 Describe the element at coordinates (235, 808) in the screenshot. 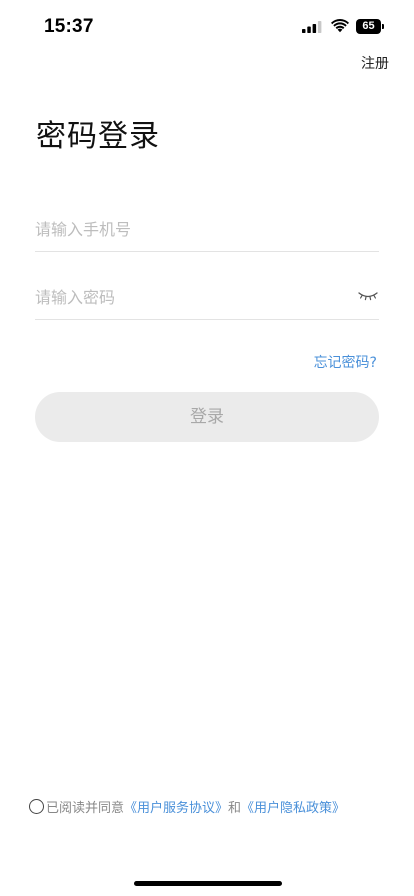

I see `agreement-conjunction: 和` at that location.